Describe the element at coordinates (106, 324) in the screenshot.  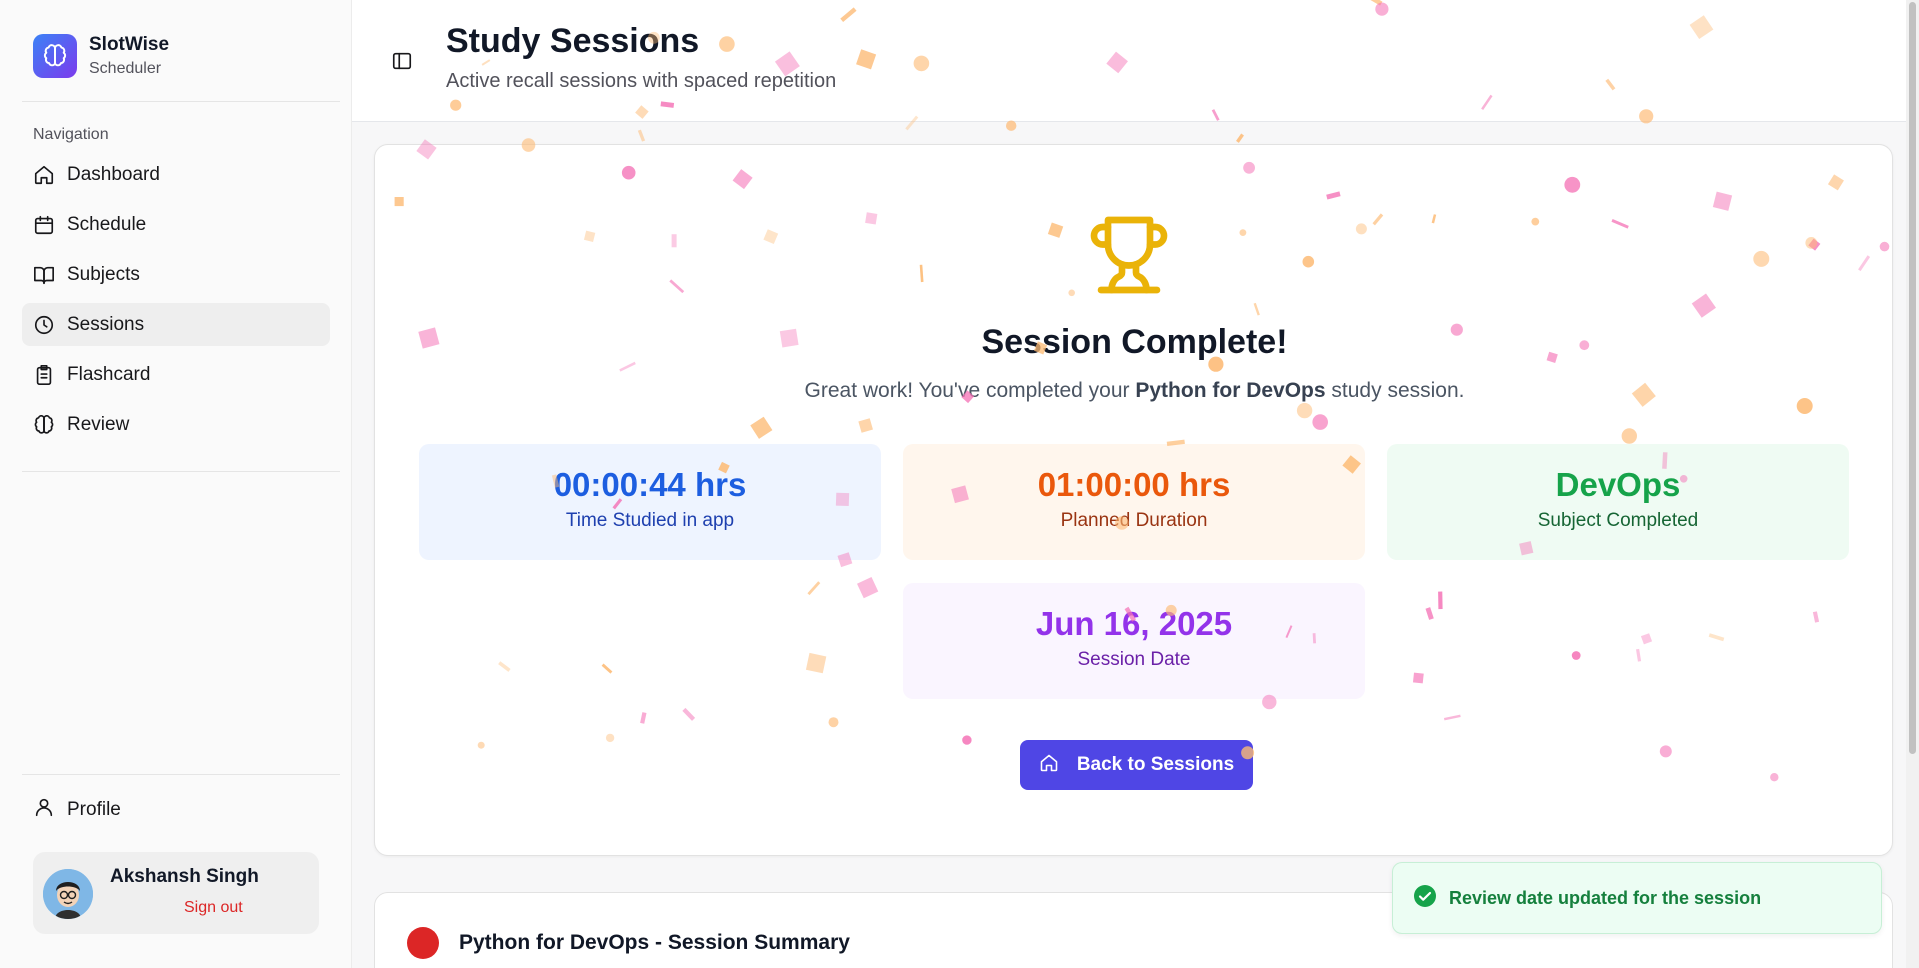
I see `sidebar-item-label: Sessions` at that location.